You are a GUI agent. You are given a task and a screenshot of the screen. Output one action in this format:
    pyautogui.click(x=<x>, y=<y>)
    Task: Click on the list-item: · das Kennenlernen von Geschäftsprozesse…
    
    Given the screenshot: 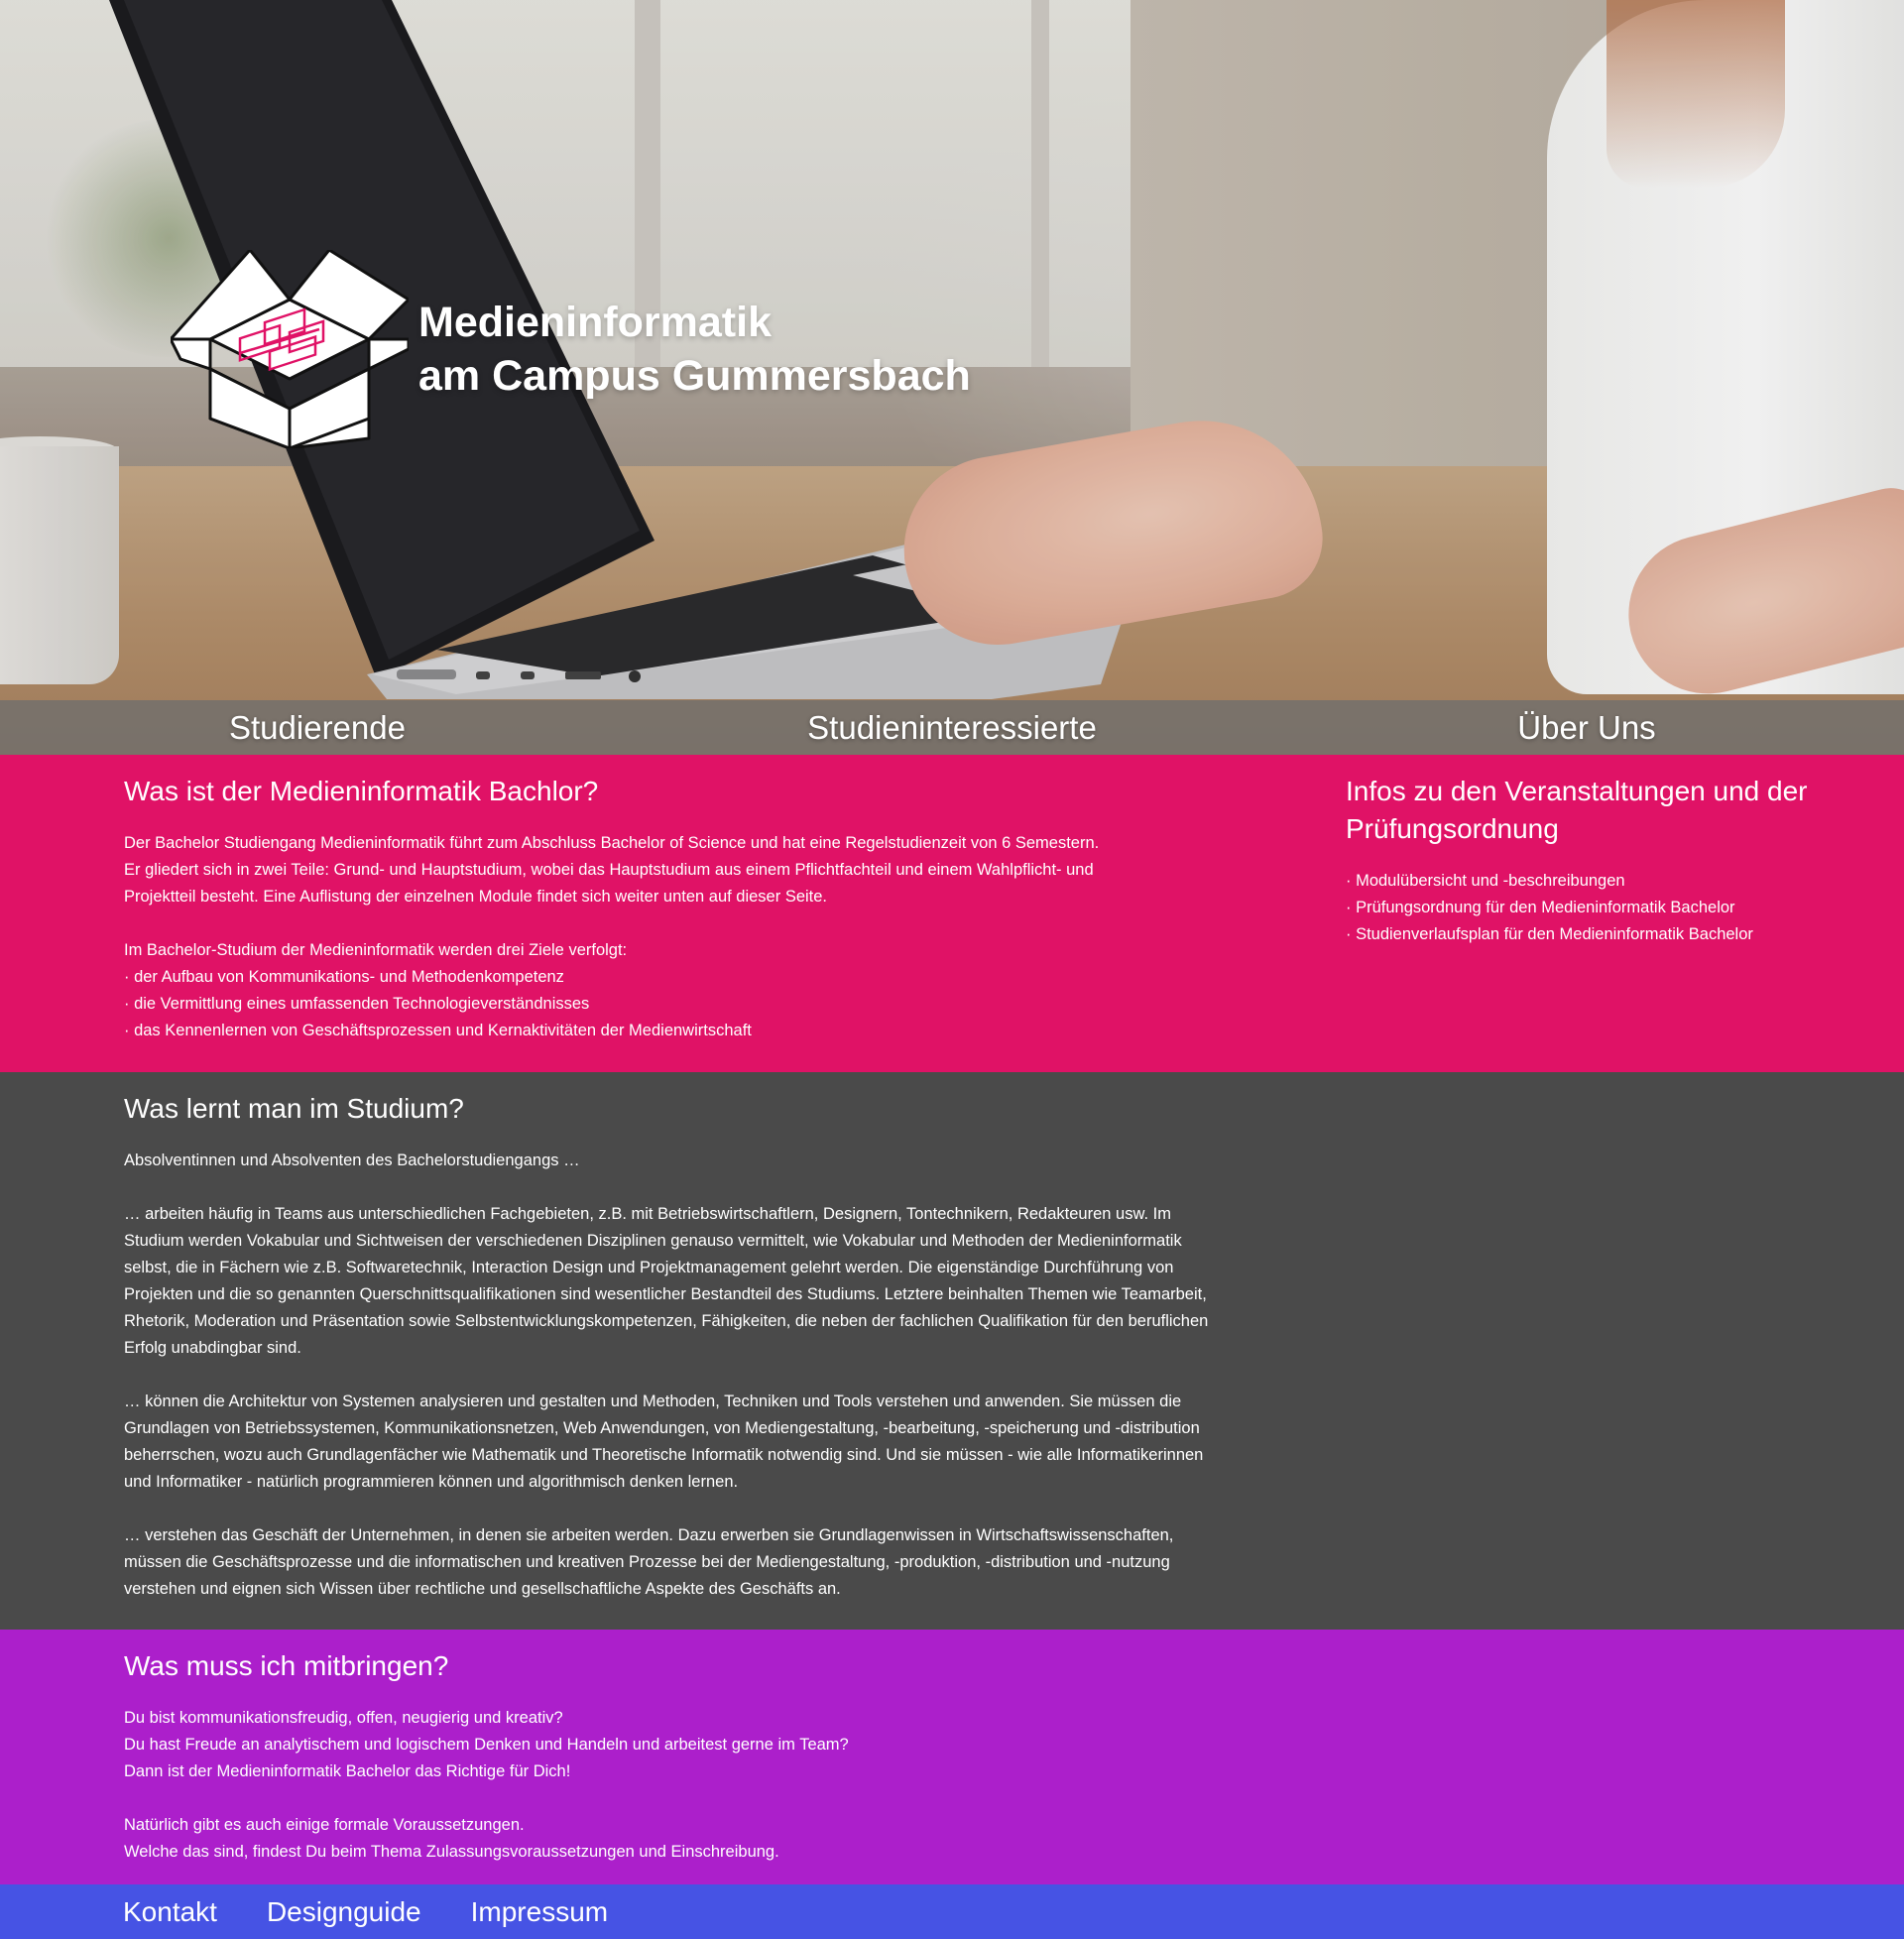 What is the action you would take?
    pyautogui.click(x=438, y=1030)
    